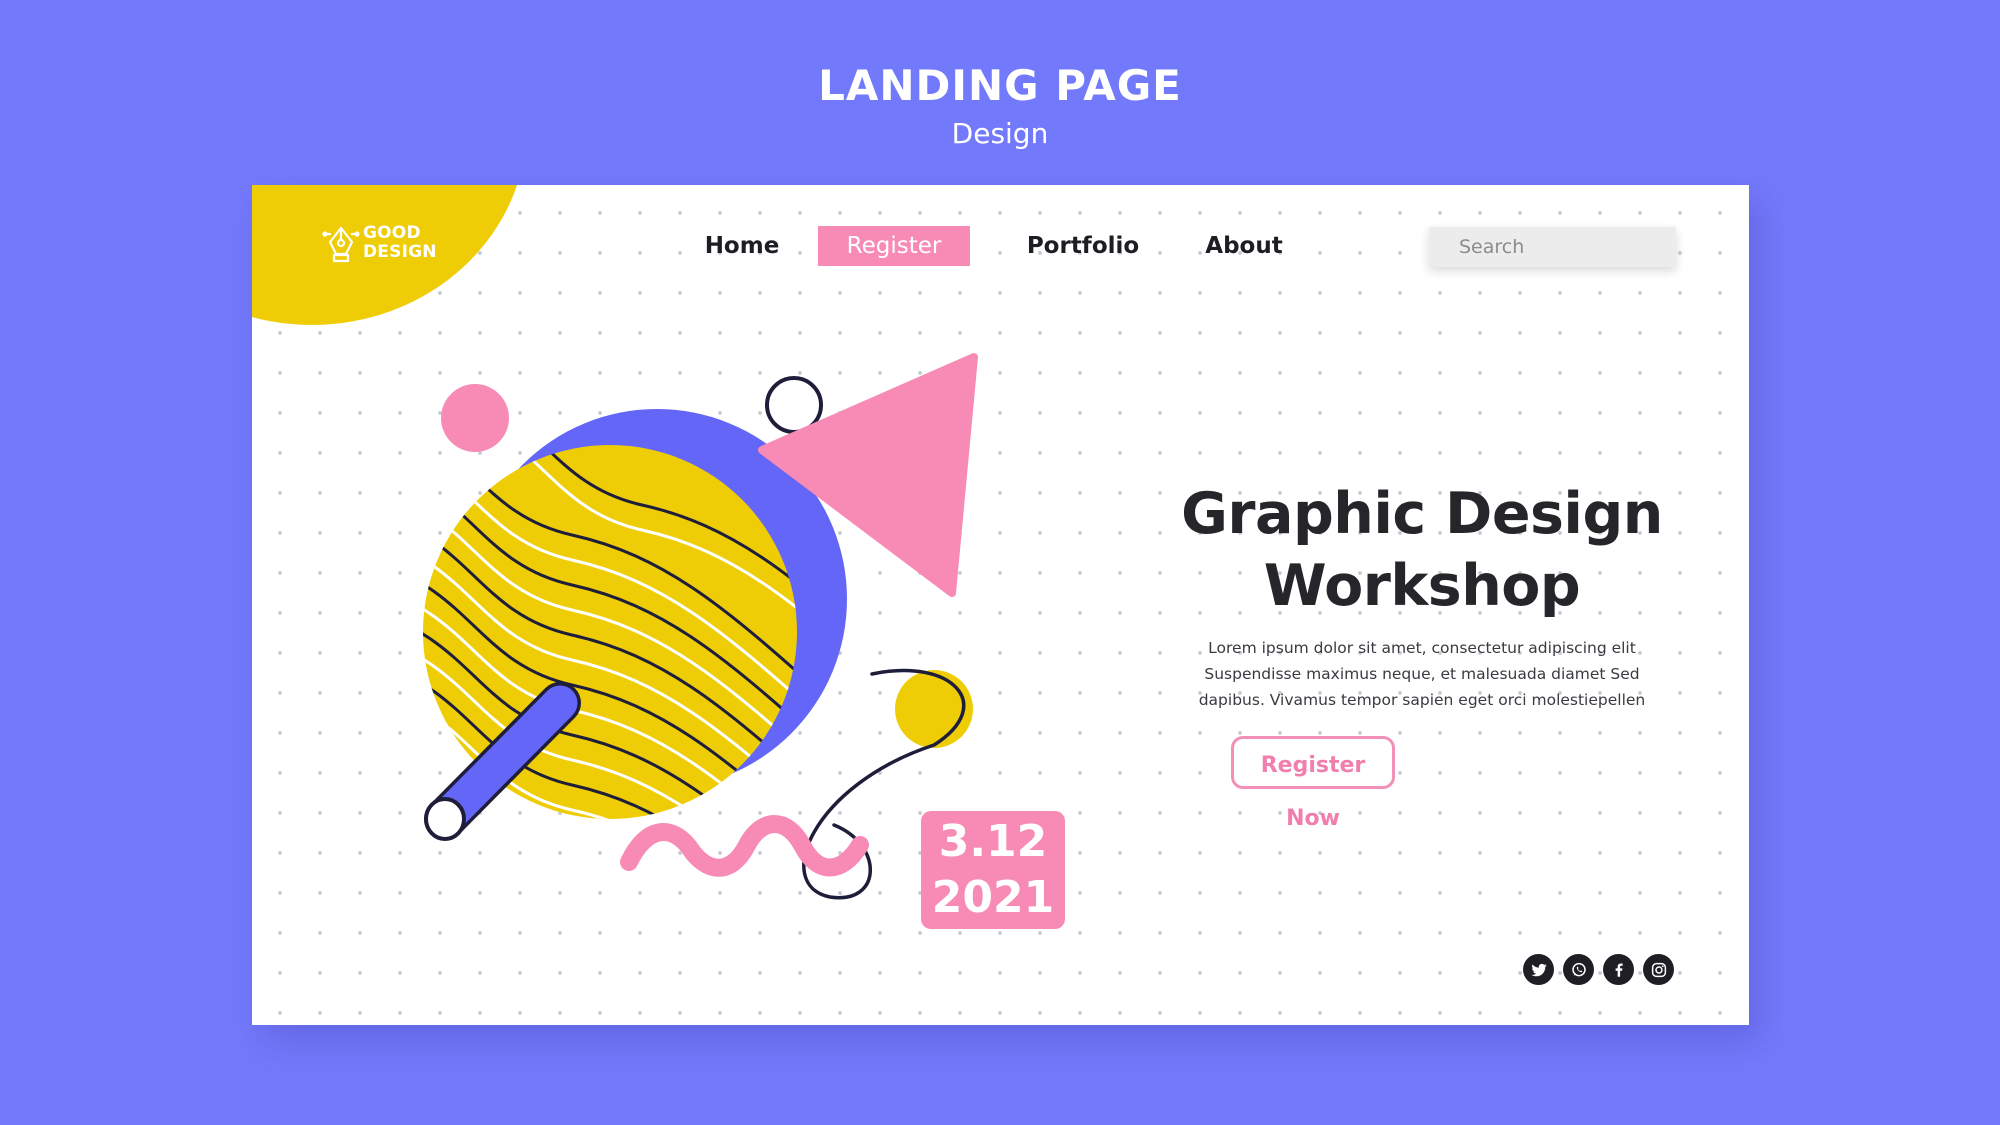  Describe the element at coordinates (934, 709) in the screenshot. I see `yellow-dot` at that location.